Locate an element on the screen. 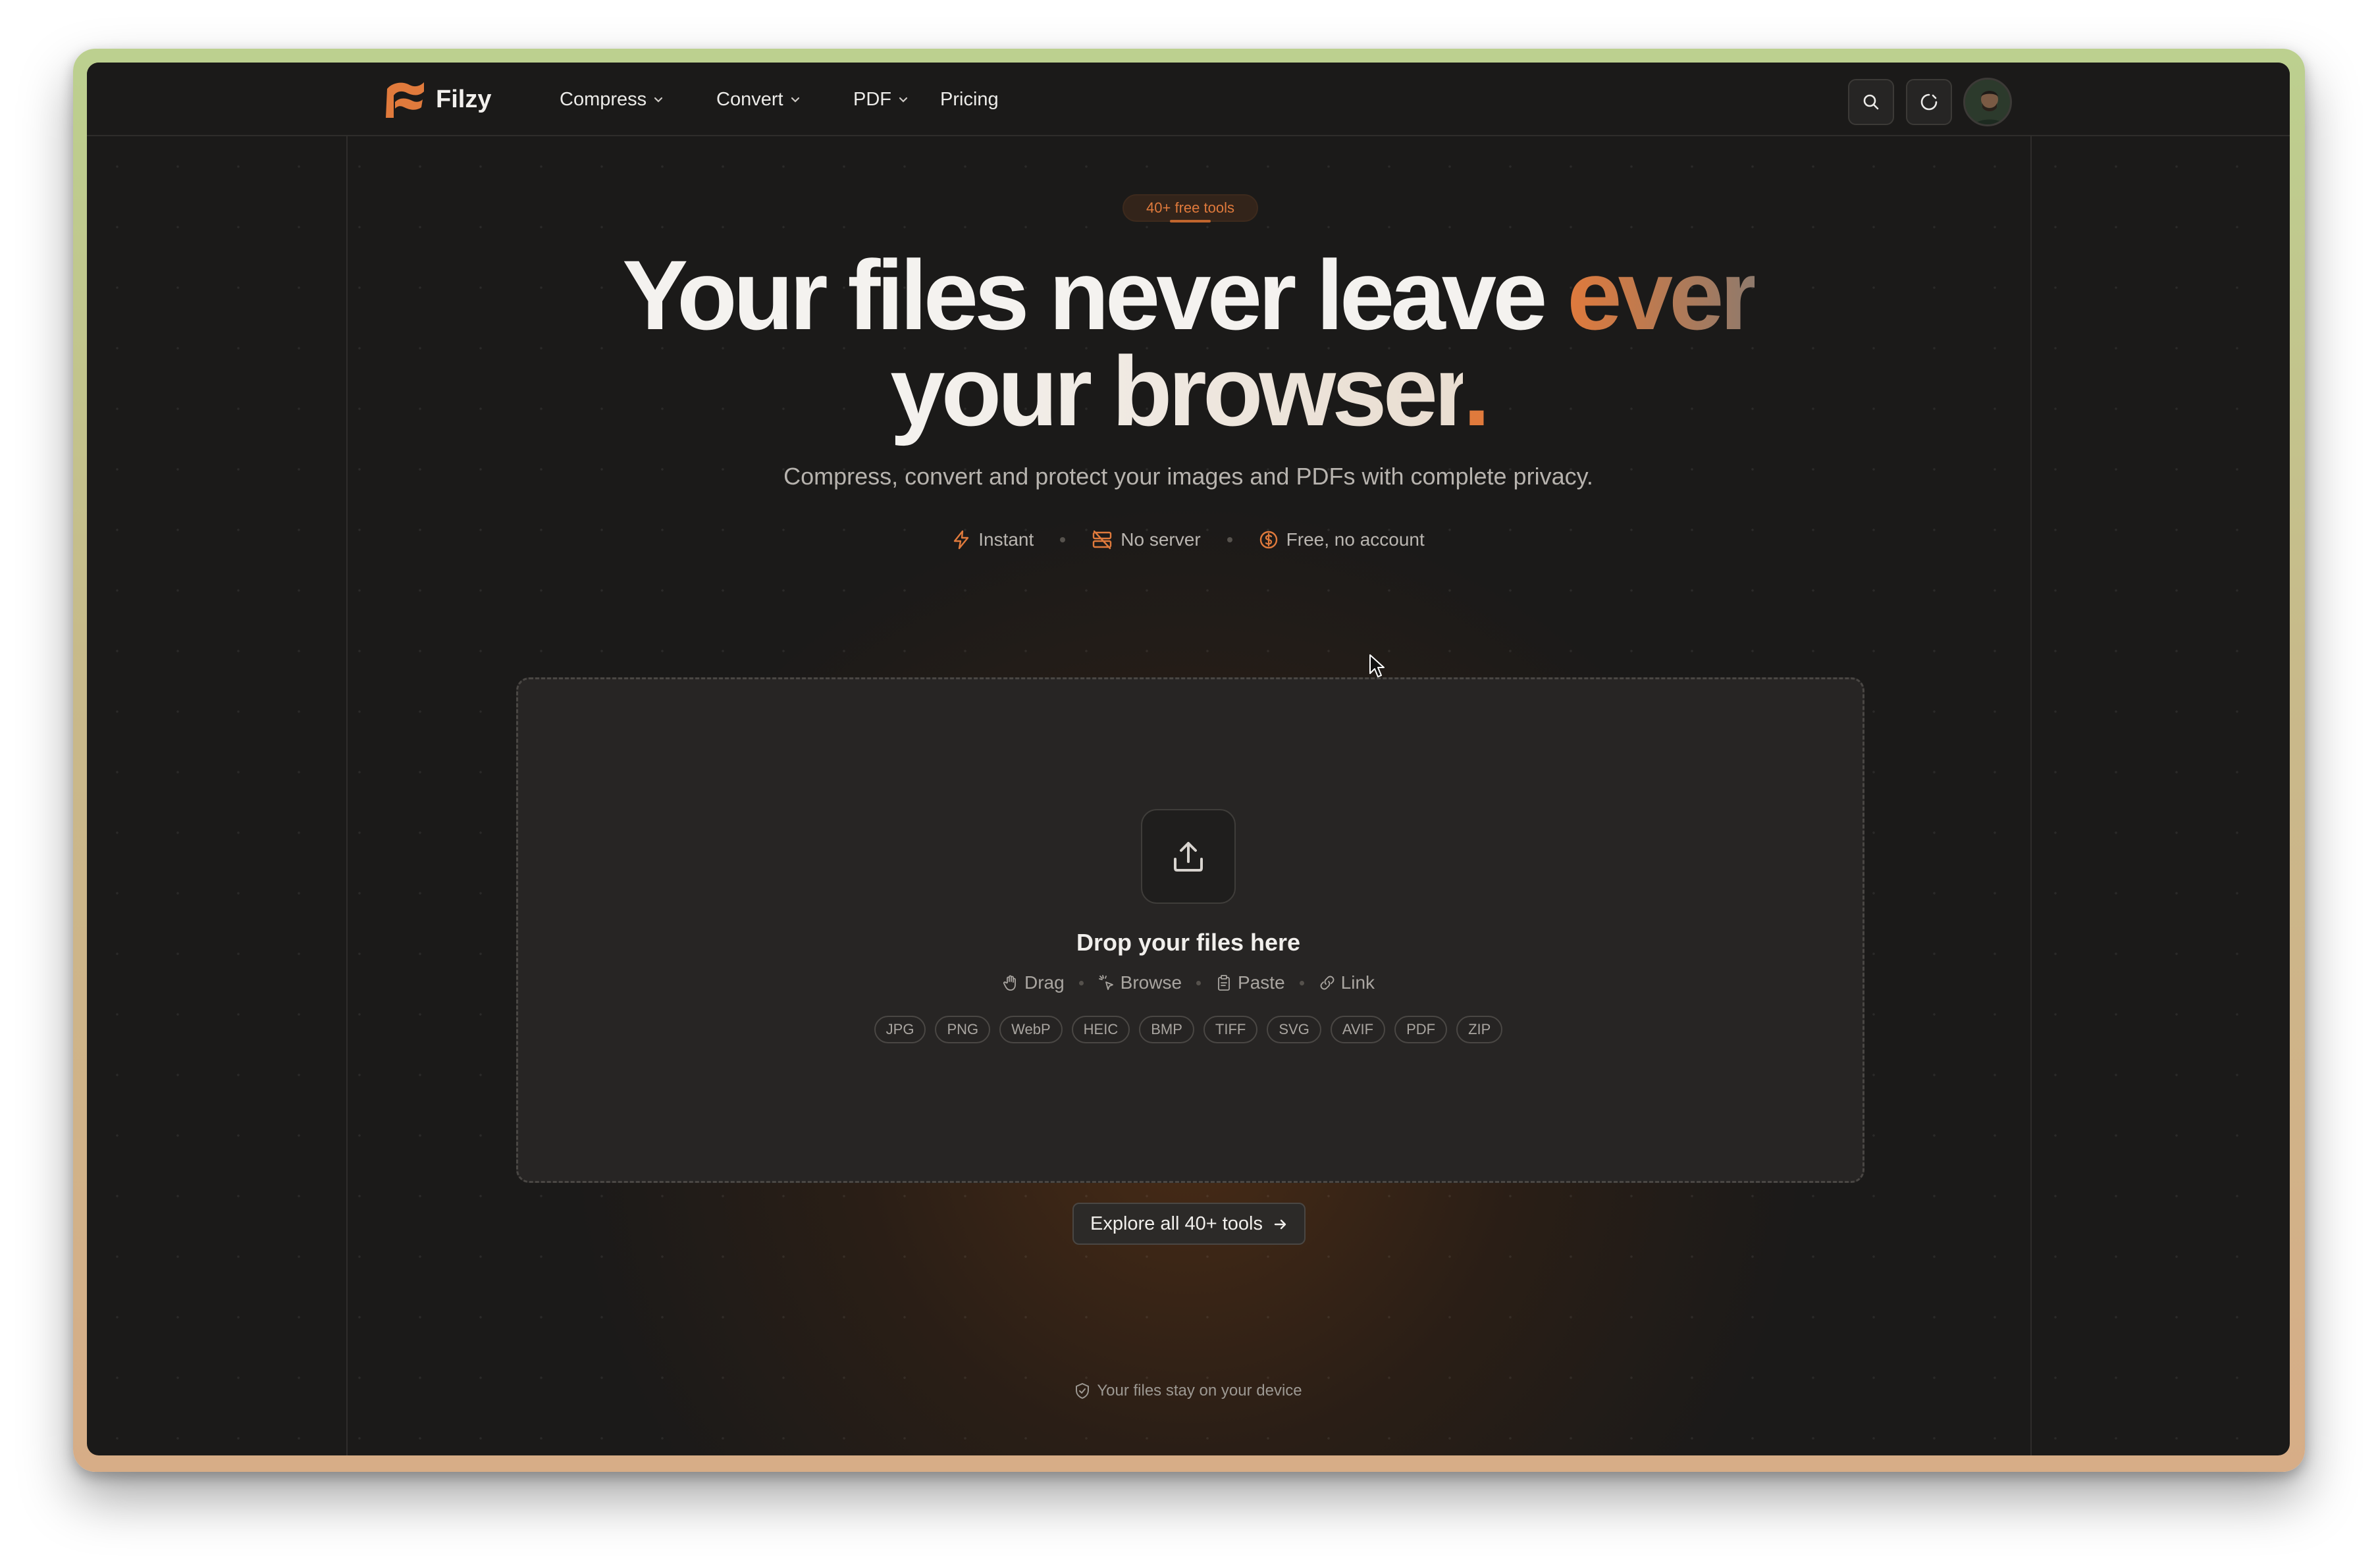  method-drag: Drag is located at coordinates (1033, 983).